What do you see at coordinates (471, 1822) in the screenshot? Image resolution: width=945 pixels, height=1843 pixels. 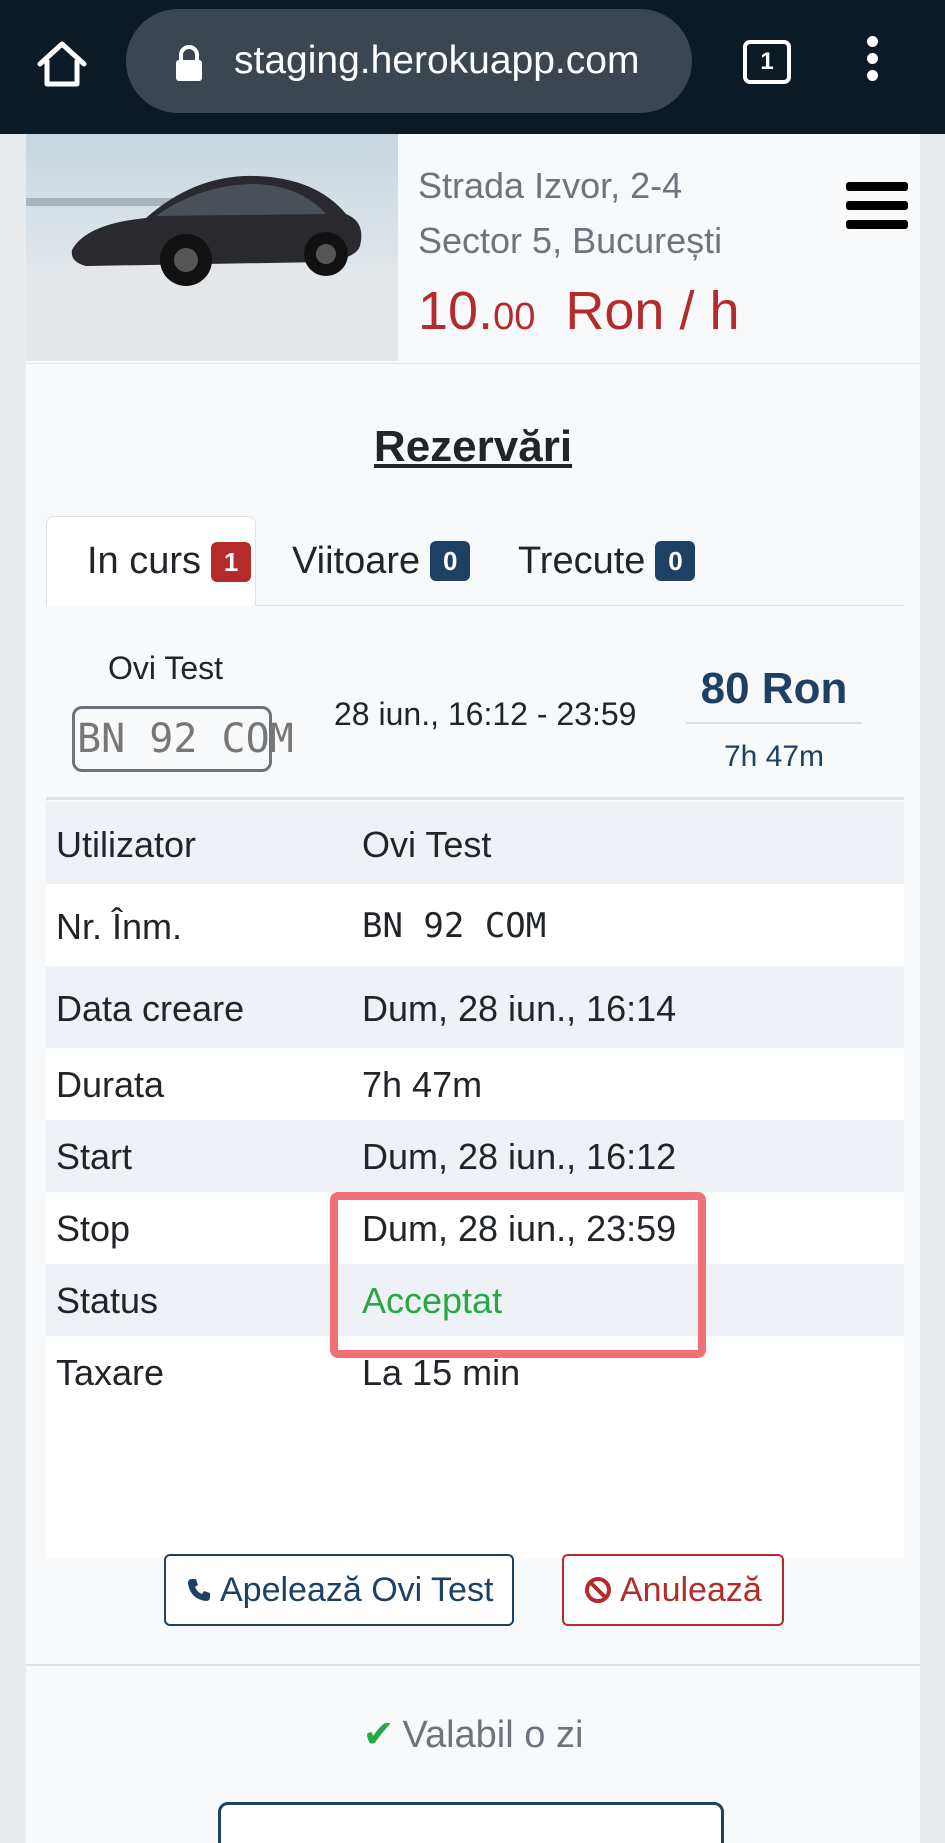 I see `modify-button` at bounding box center [471, 1822].